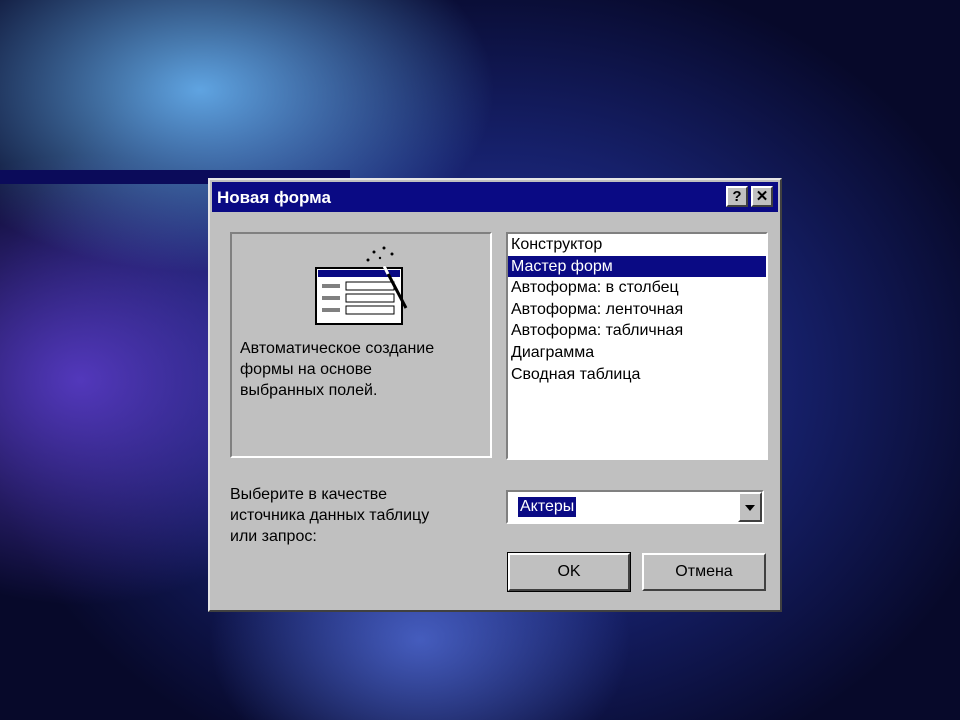 The image size is (960, 720). What do you see at coordinates (637, 310) in the screenshot?
I see `list-item-autoform-tabular: Автоформа: ленточная` at bounding box center [637, 310].